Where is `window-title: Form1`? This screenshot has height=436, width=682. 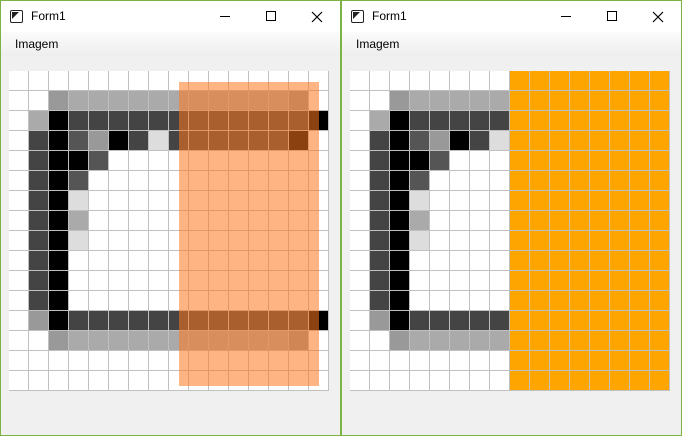
window-title: Form1 is located at coordinates (389, 16).